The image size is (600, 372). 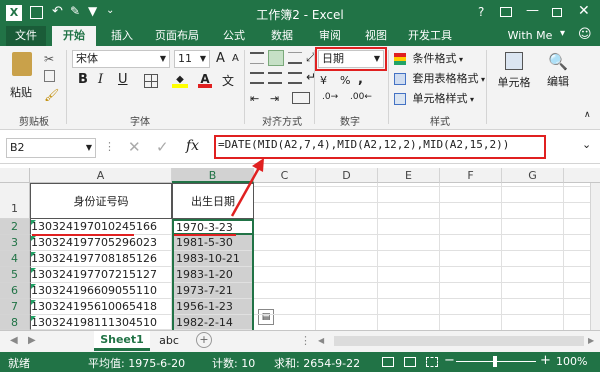 What do you see at coordinates (49, 76) in the screenshot?
I see `copy-icon` at bounding box center [49, 76].